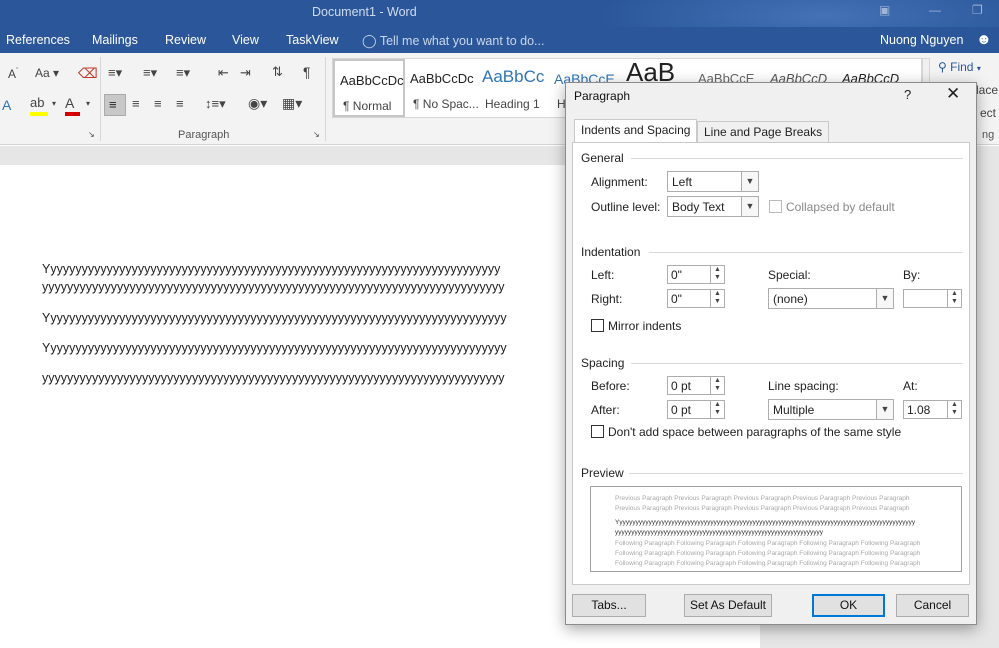 Image resolution: width=999 pixels, height=648 pixels. What do you see at coordinates (245, 73) in the screenshot?
I see `increase-indent-icon: ⇥` at bounding box center [245, 73].